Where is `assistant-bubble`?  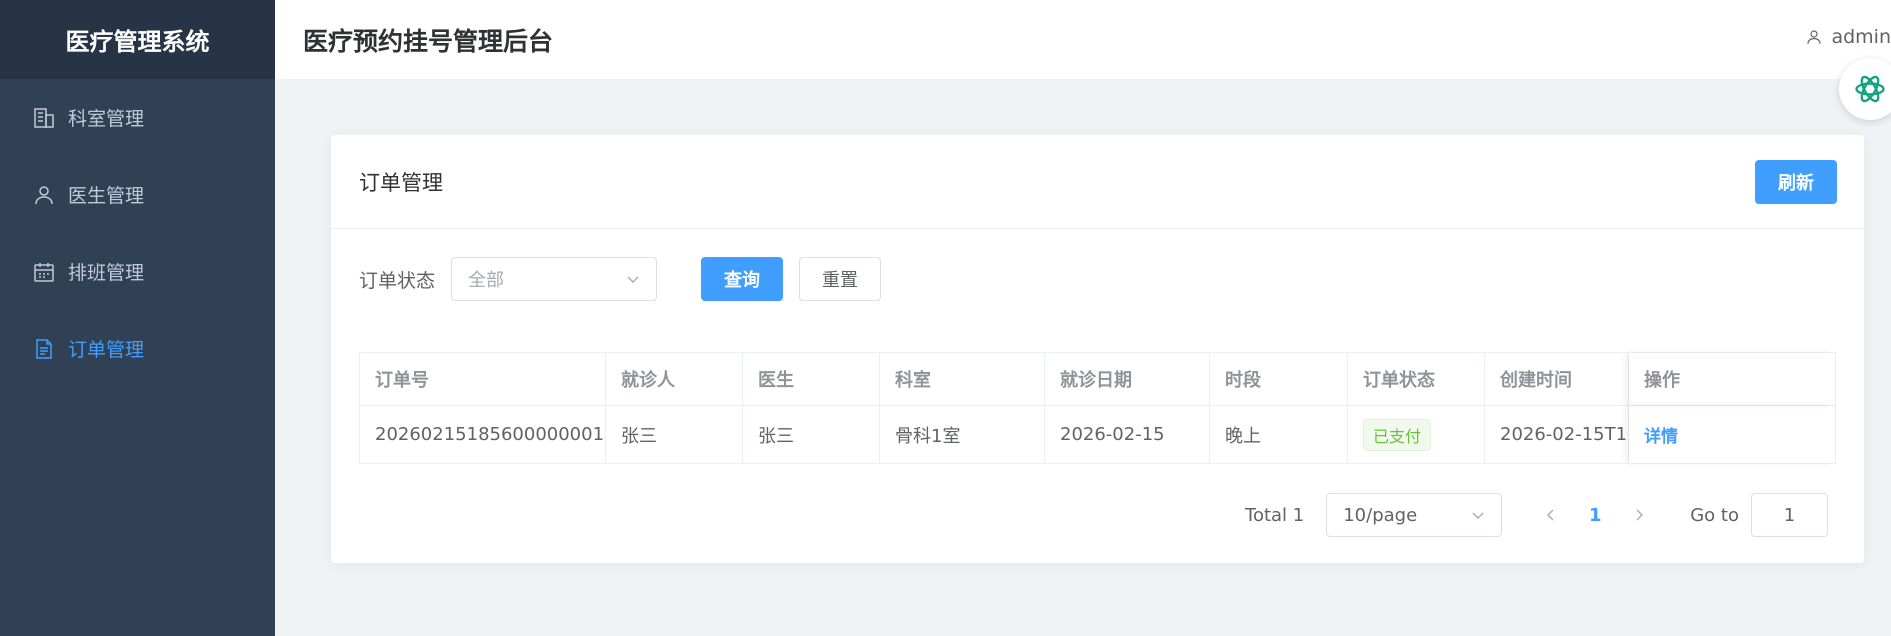 assistant-bubble is located at coordinates (1865, 89).